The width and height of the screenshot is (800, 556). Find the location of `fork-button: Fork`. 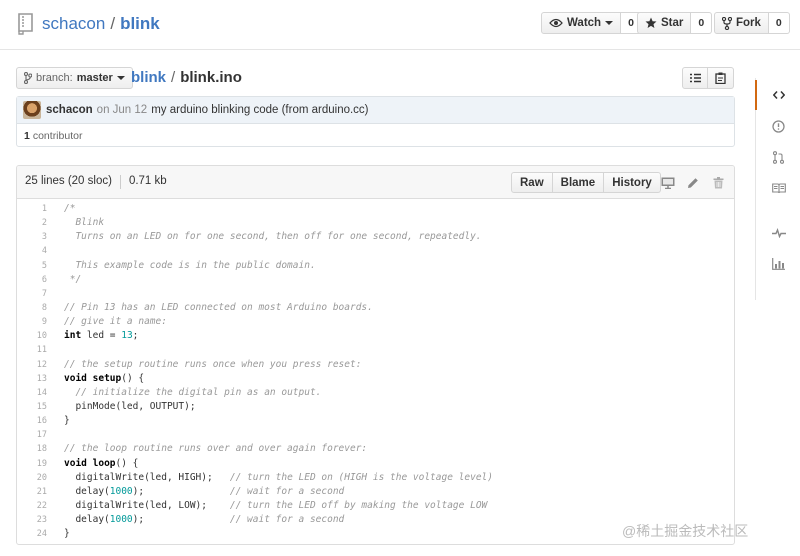

fork-button: Fork is located at coordinates (741, 23).